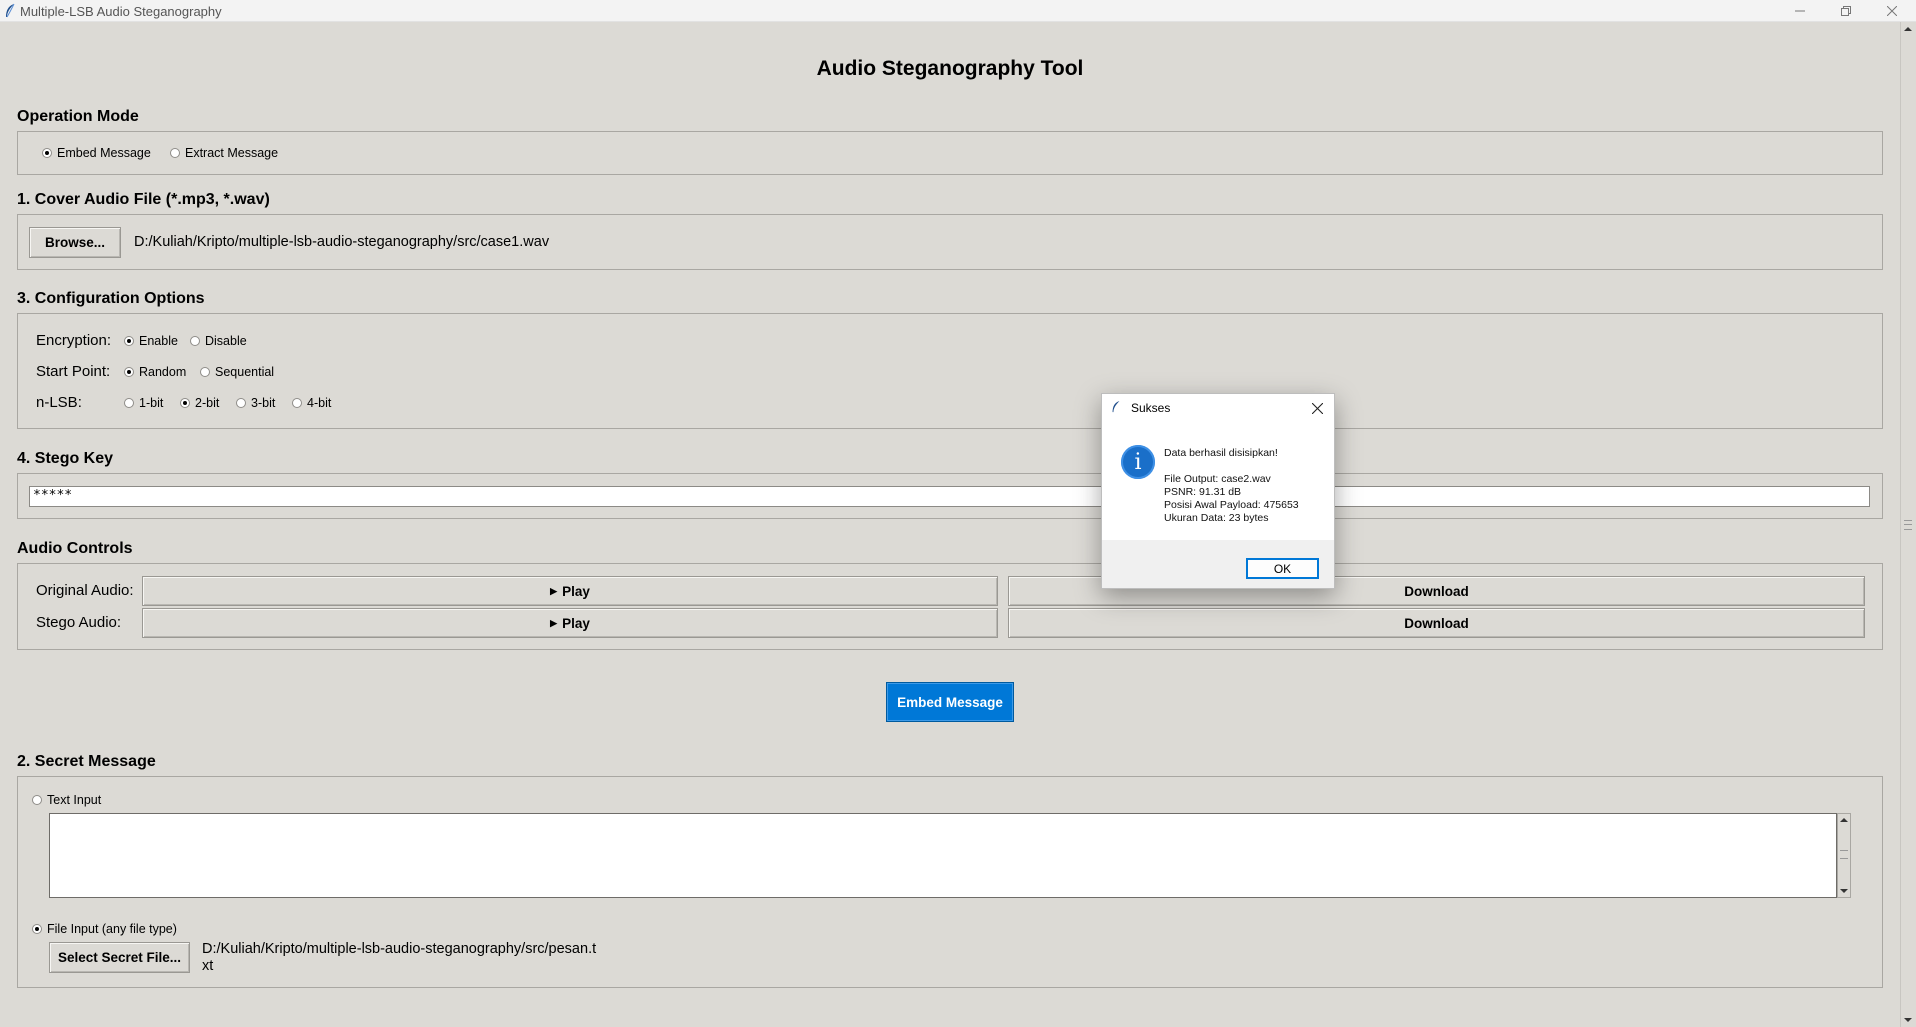  What do you see at coordinates (112, 929) in the screenshot?
I see `radio-label: File Input (any file type)` at bounding box center [112, 929].